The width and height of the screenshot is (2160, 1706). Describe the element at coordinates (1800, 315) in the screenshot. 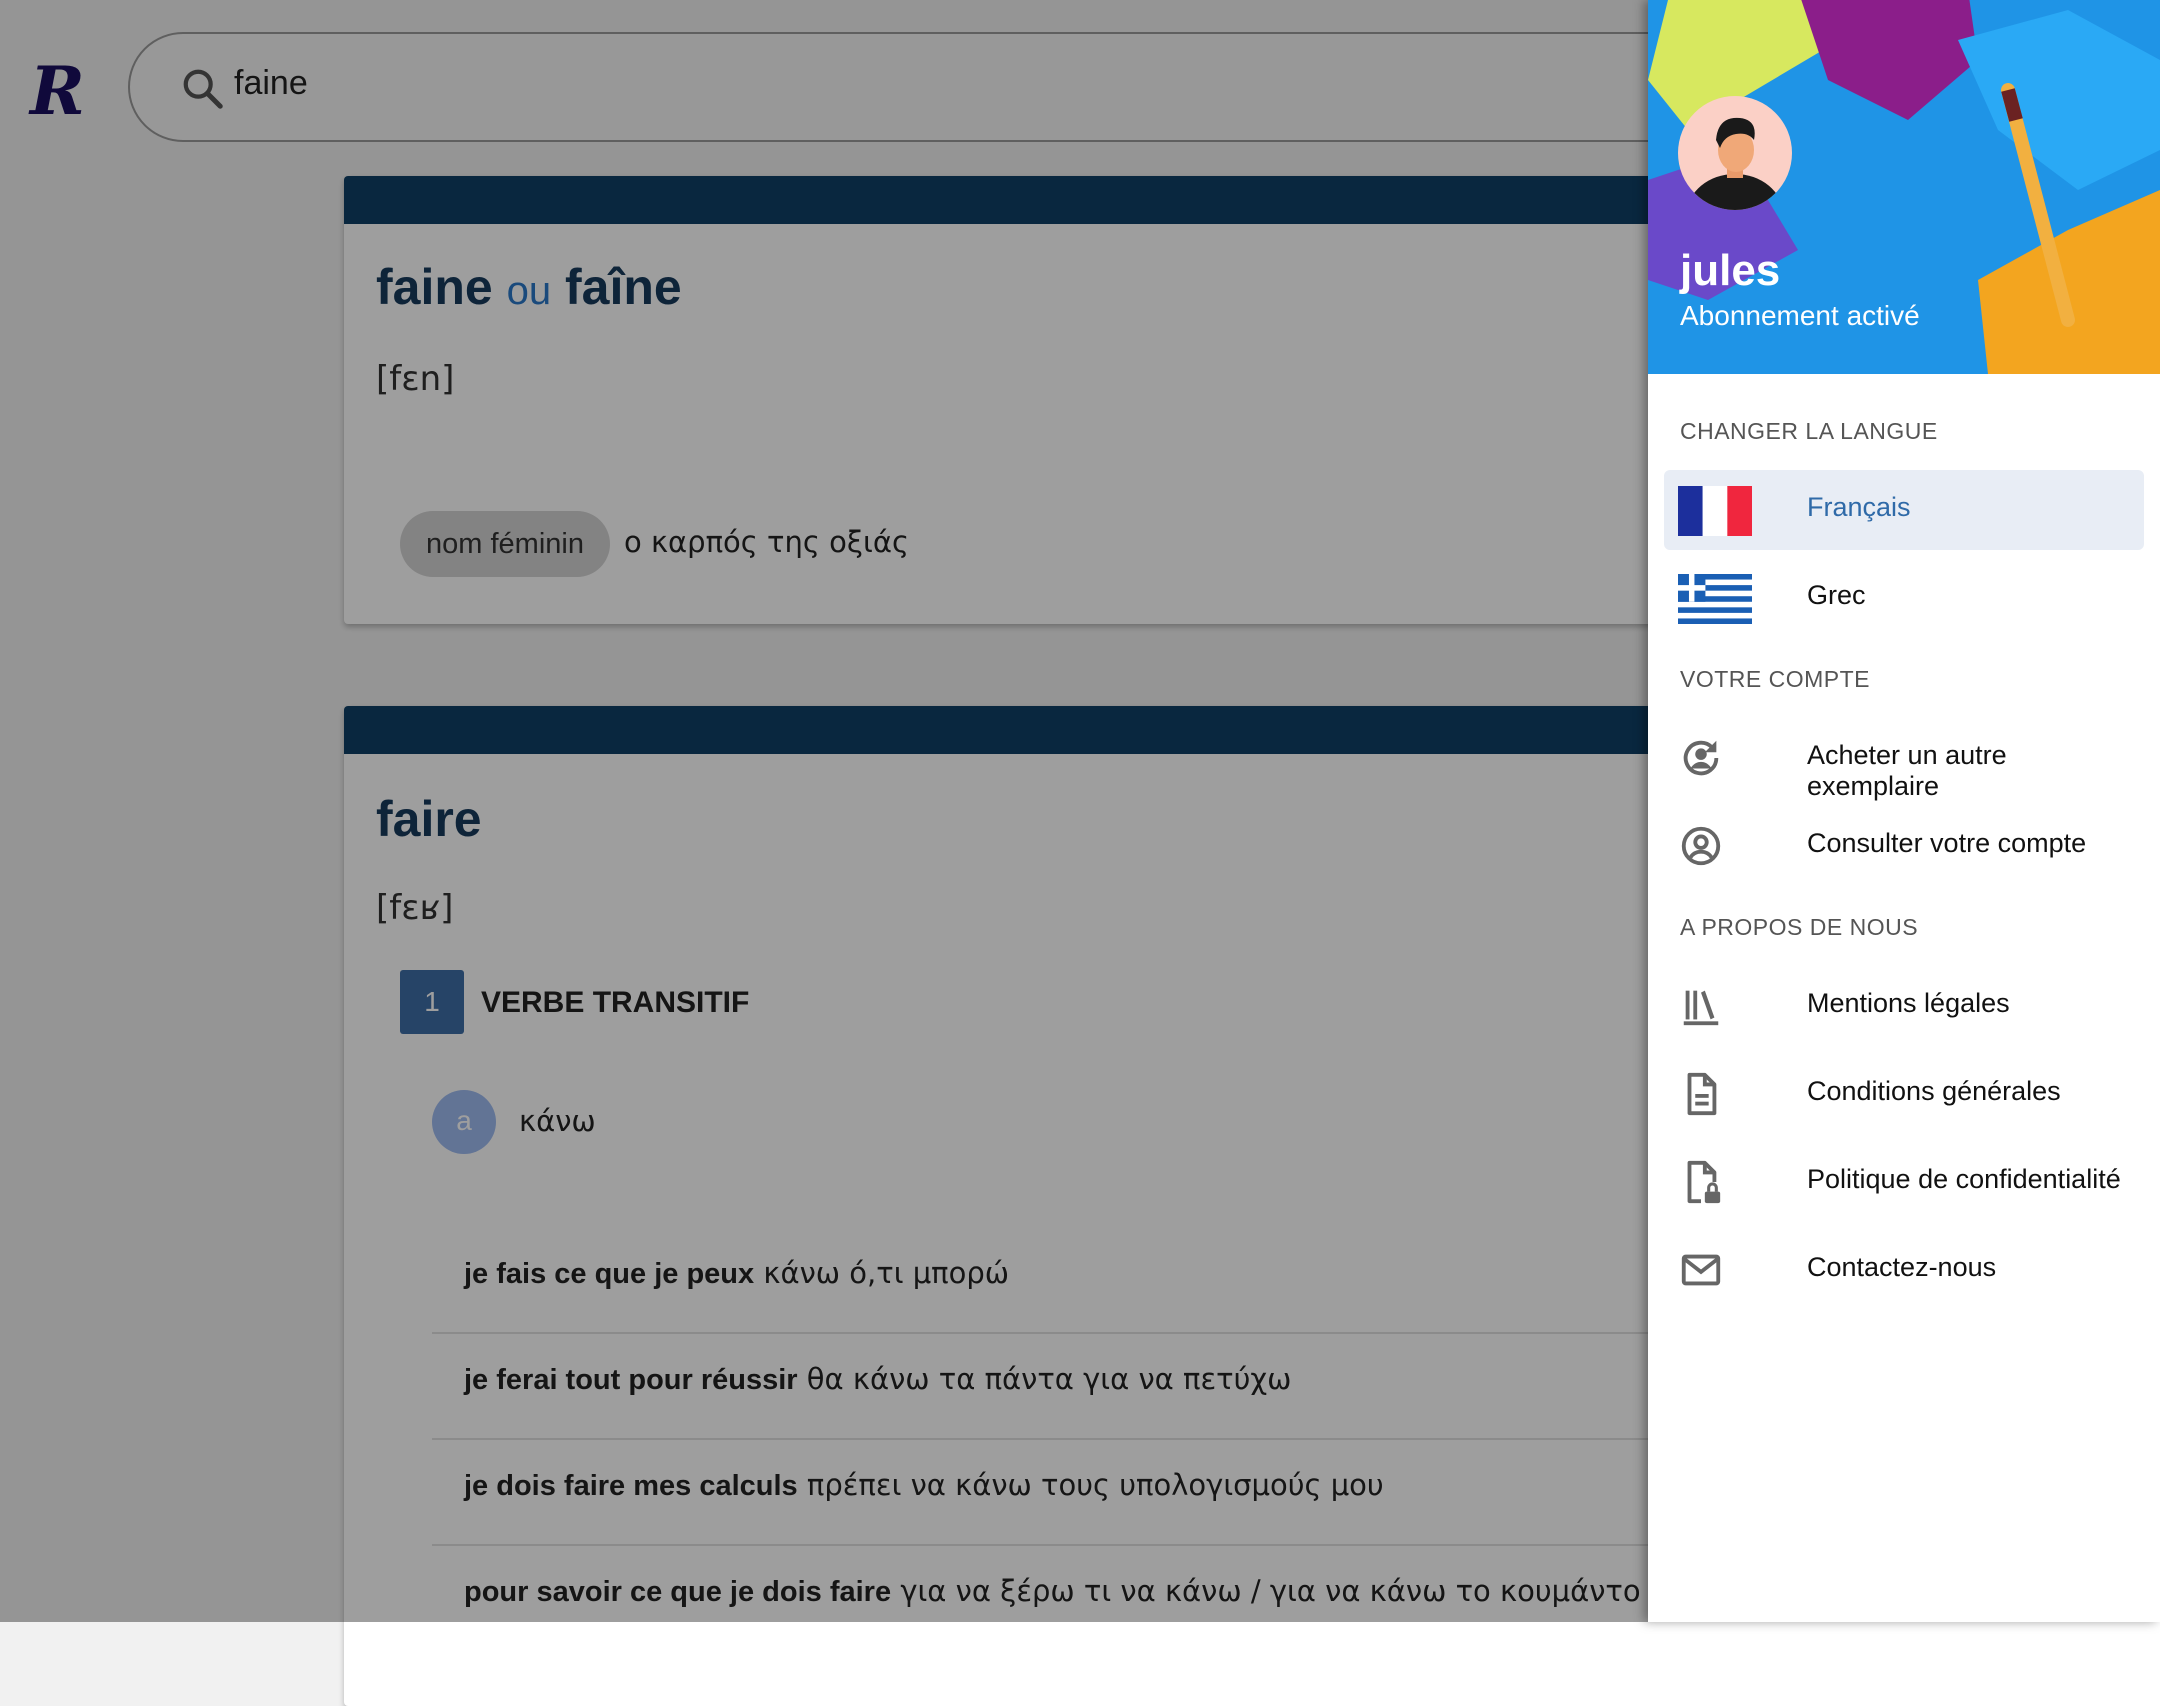

I see `subscription-status: Abonnement activé` at that location.